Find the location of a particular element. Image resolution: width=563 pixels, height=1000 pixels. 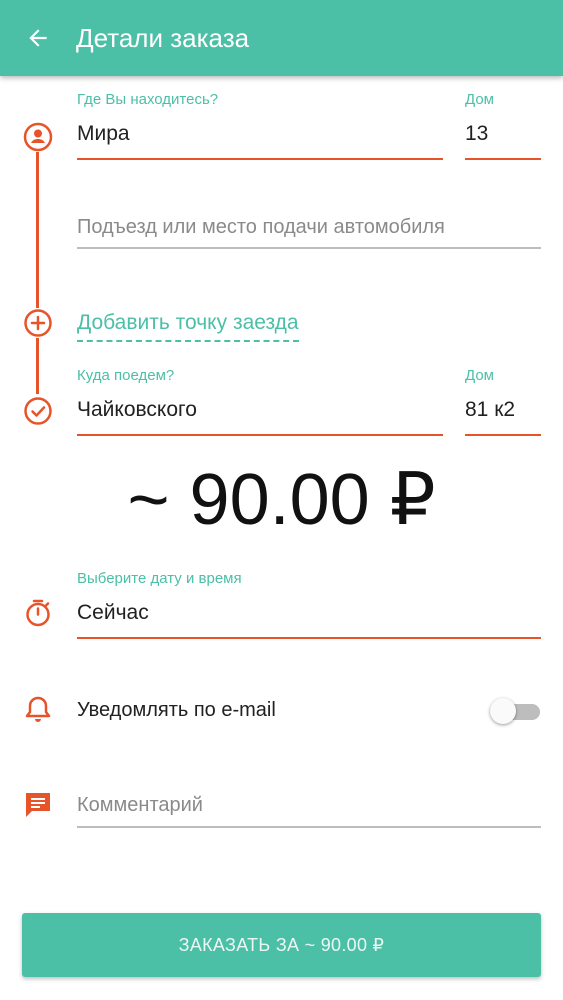

from-house-input: 13 is located at coordinates (503, 134).